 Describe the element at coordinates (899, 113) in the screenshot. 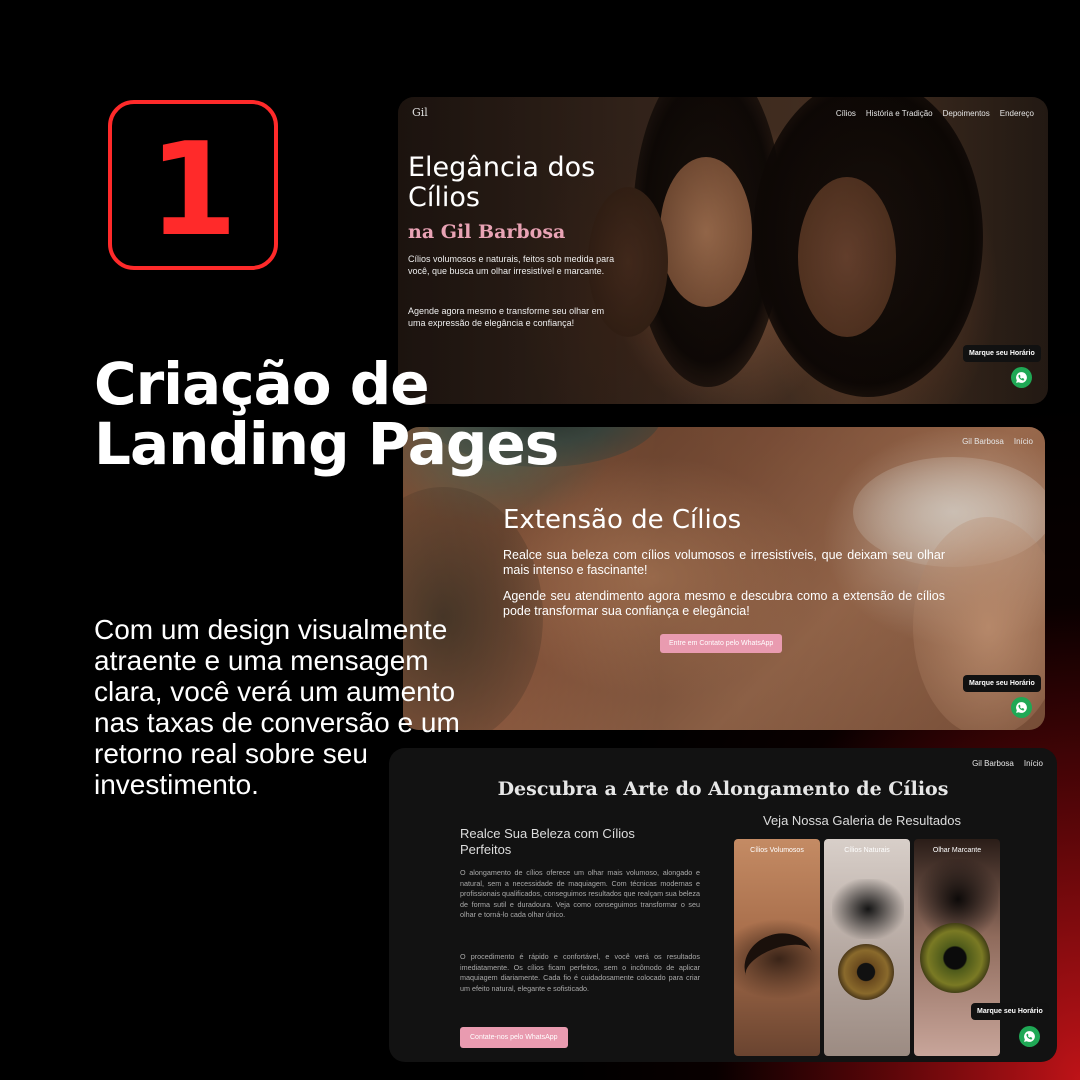

I see `nav-link-historia: História e Tradição` at that location.